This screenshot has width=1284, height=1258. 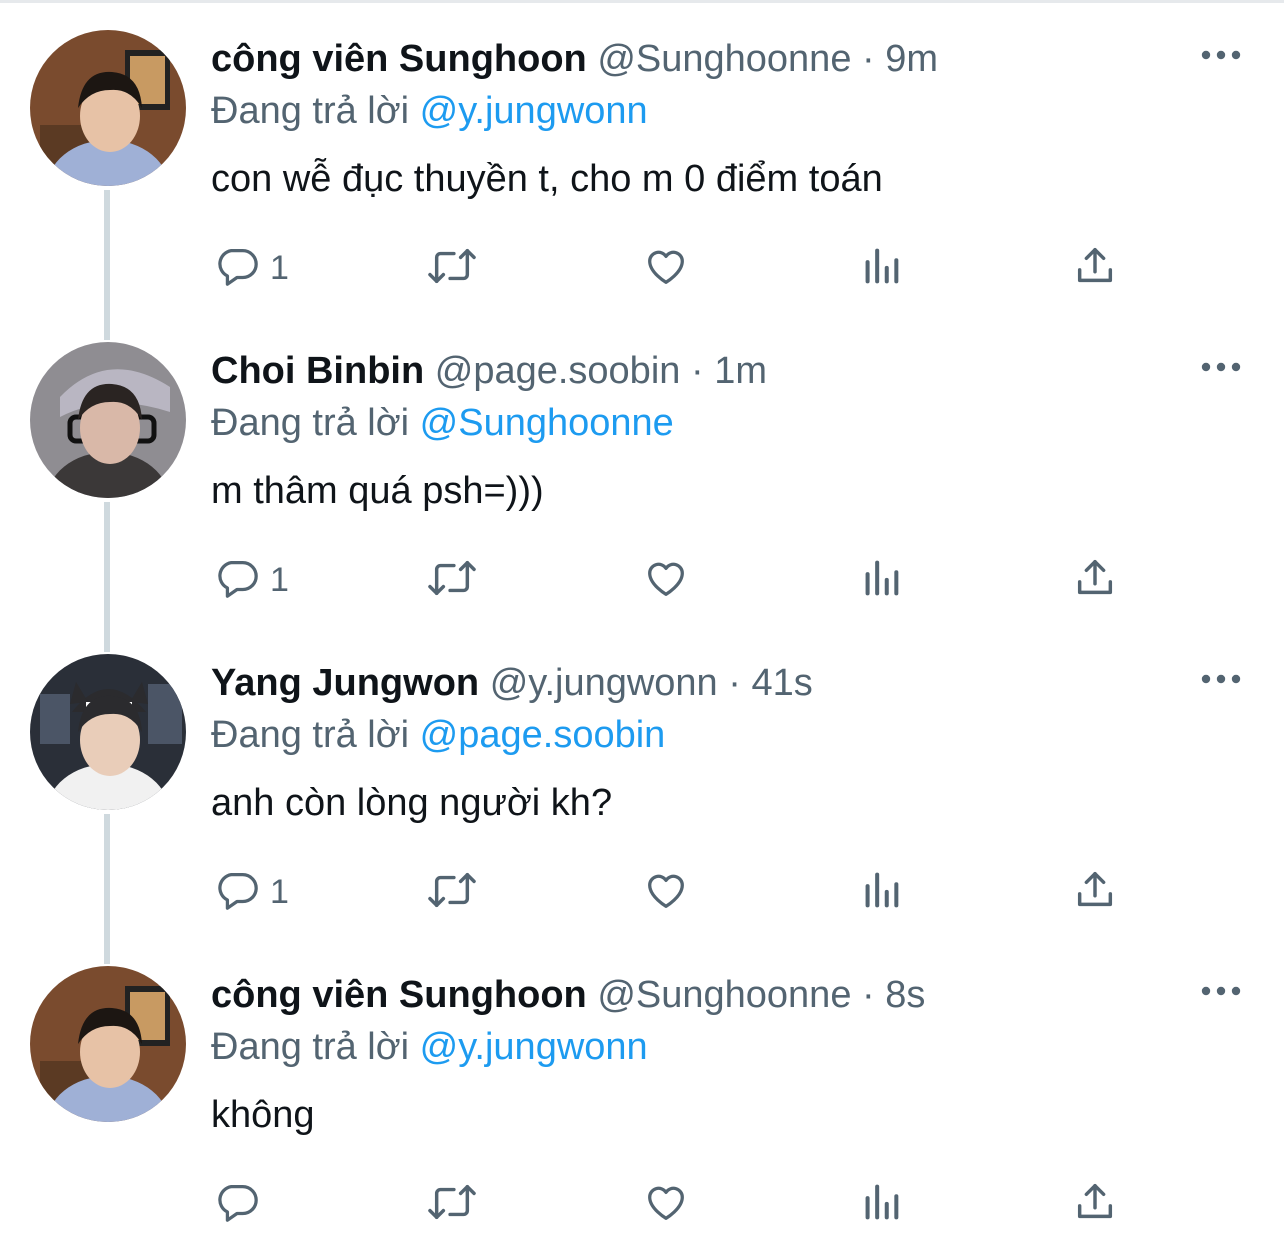 I want to click on tweet-text: m thâm quá psh=))), so click(x=377, y=491).